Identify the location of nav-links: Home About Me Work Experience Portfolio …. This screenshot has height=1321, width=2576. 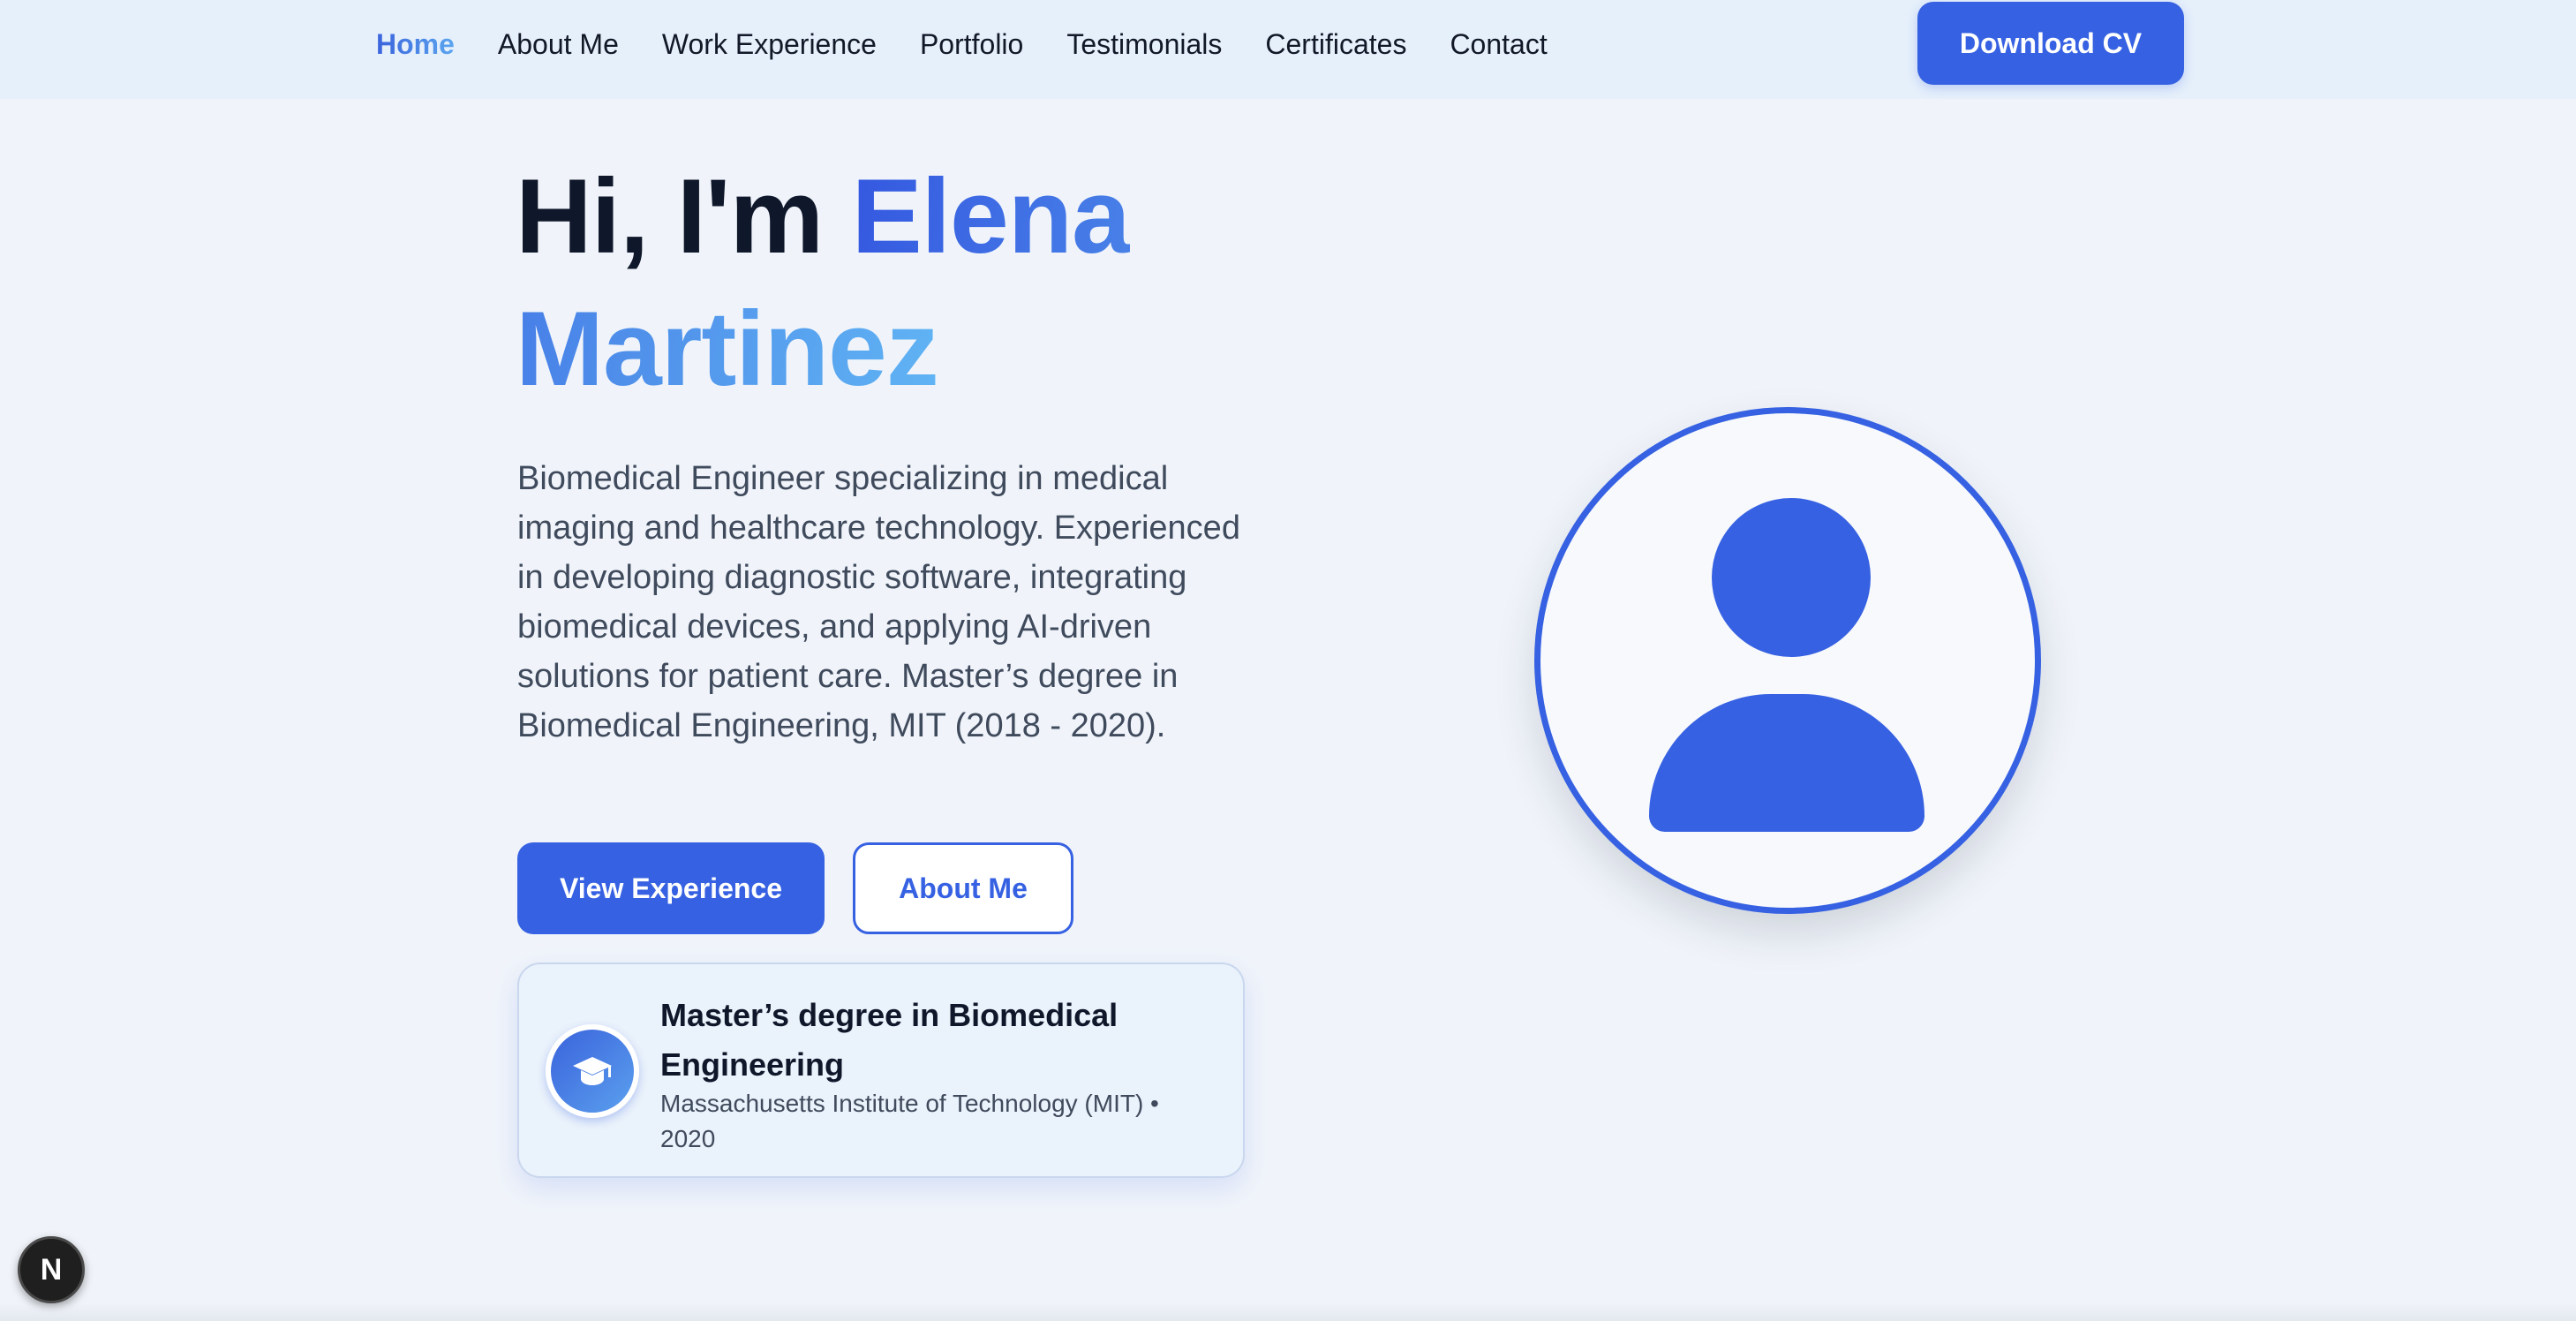
(984, 44).